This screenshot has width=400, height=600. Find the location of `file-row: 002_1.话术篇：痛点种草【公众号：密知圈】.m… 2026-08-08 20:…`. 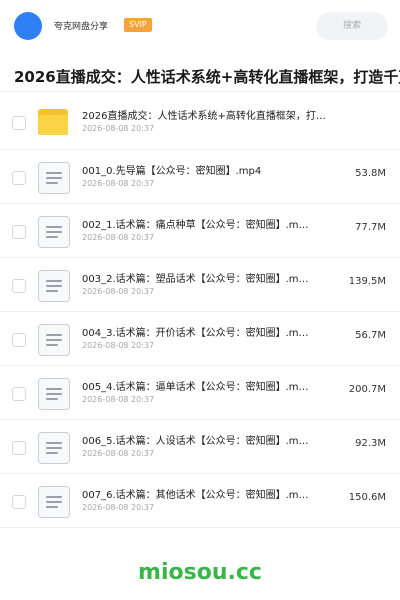

file-row: 002_1.话术篇：痛点种草【公众号：密知圈】.m… 2026-08-08 20:… is located at coordinates (200, 231).